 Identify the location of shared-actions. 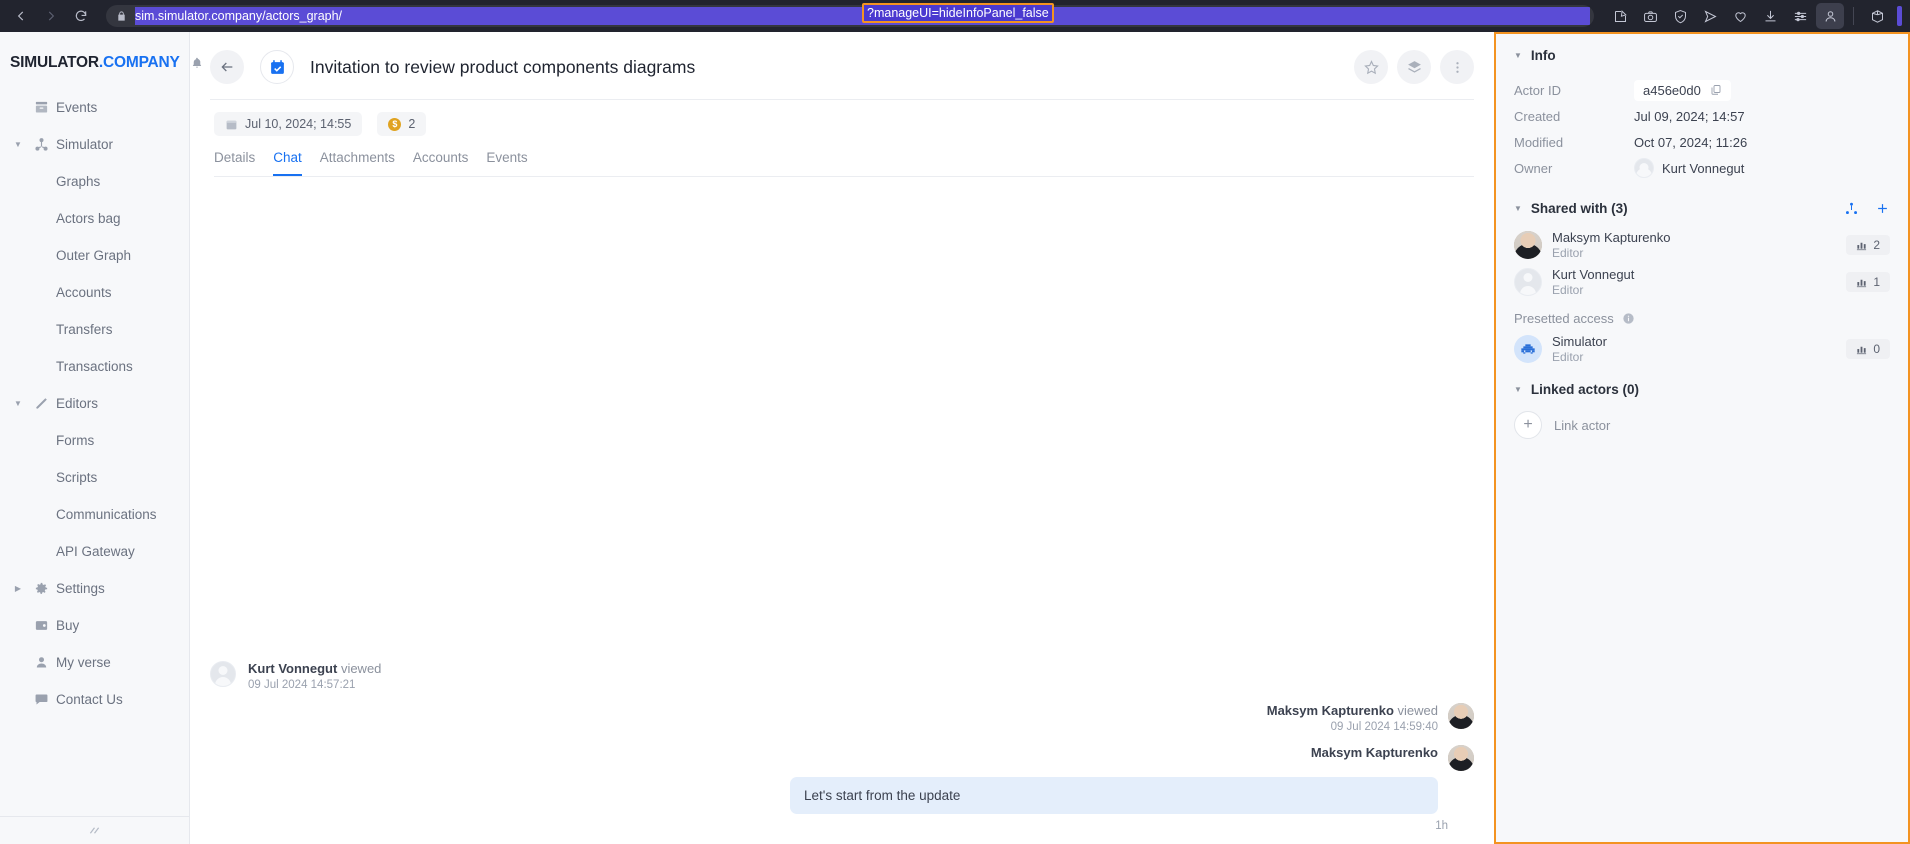
(1867, 208).